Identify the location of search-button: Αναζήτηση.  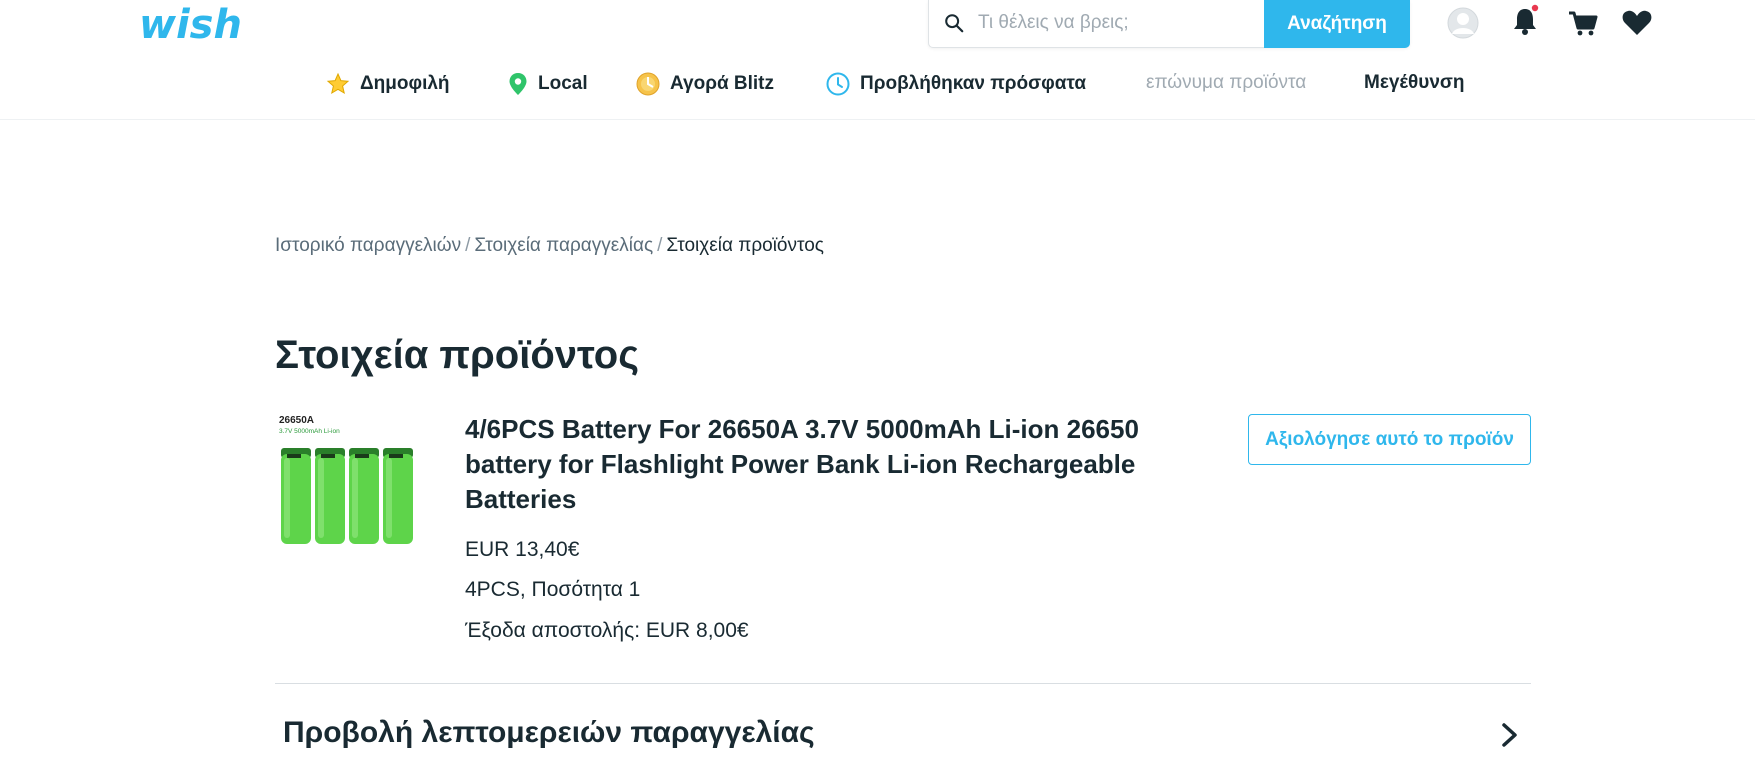
(1337, 24).